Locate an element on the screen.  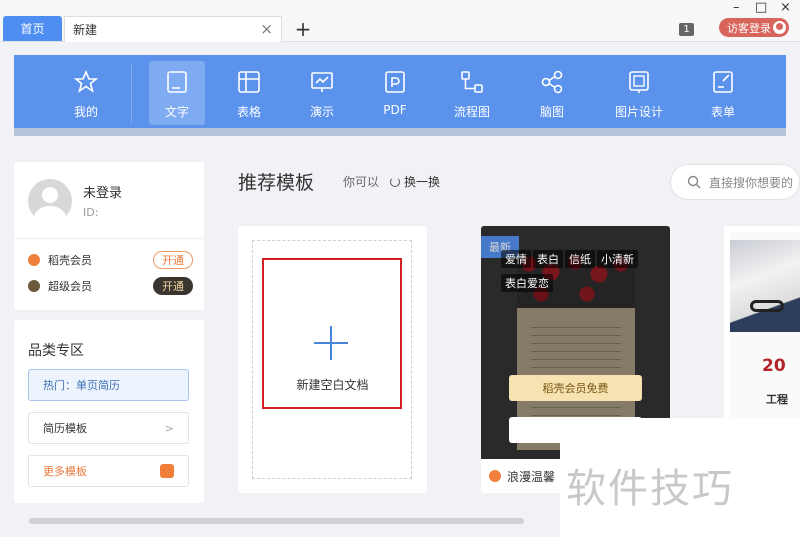
user-id: ID: is located at coordinates (91, 212).